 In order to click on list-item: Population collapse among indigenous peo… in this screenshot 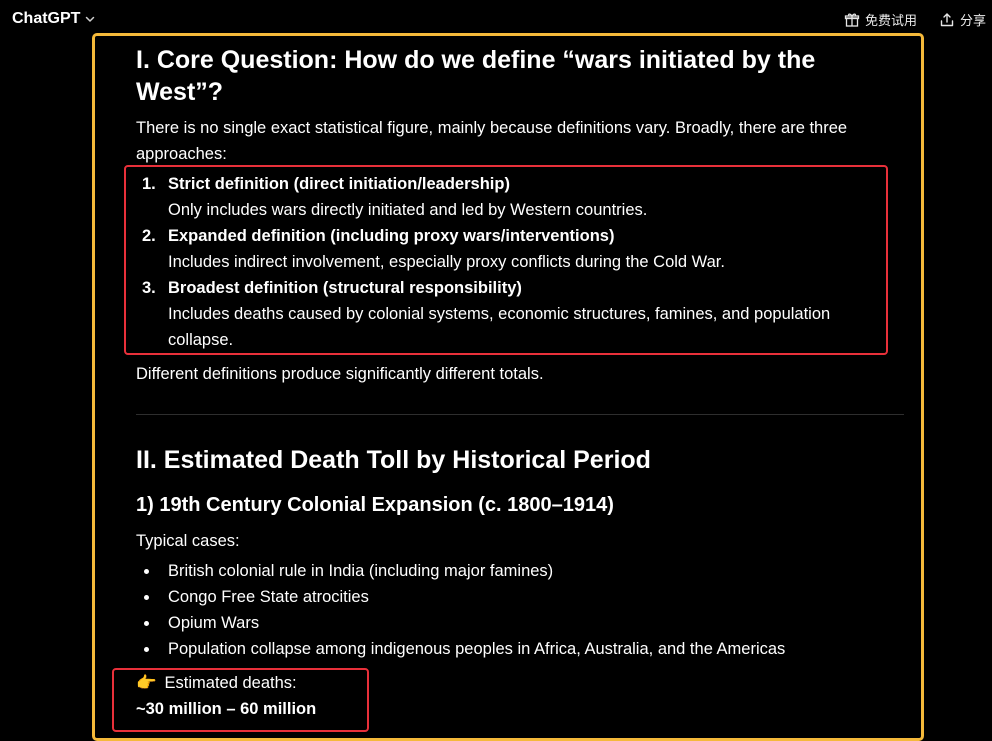, I will do `click(516, 649)`.